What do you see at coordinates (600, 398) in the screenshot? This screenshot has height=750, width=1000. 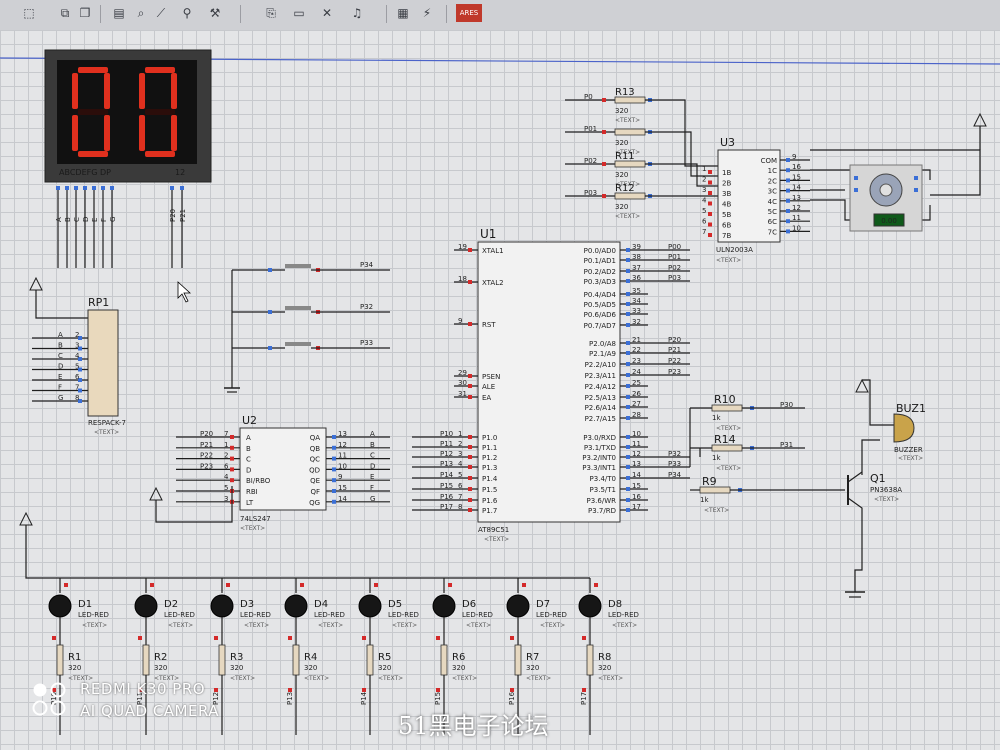 I see `u1-right-pin: P2.5/A13` at bounding box center [600, 398].